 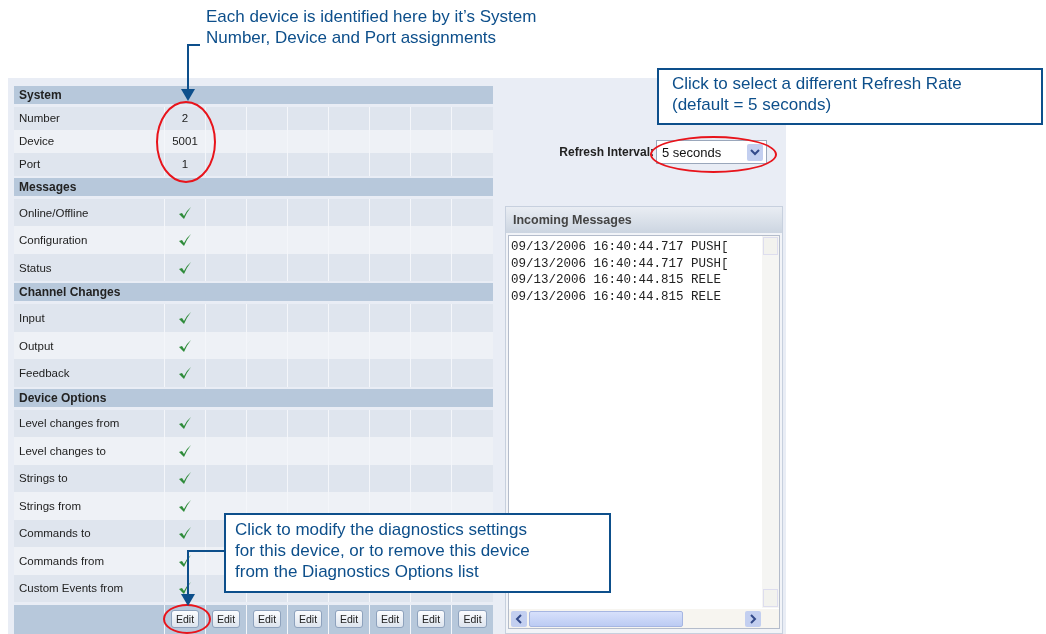 What do you see at coordinates (644, 220) in the screenshot?
I see `panel-title: Incoming Messages` at bounding box center [644, 220].